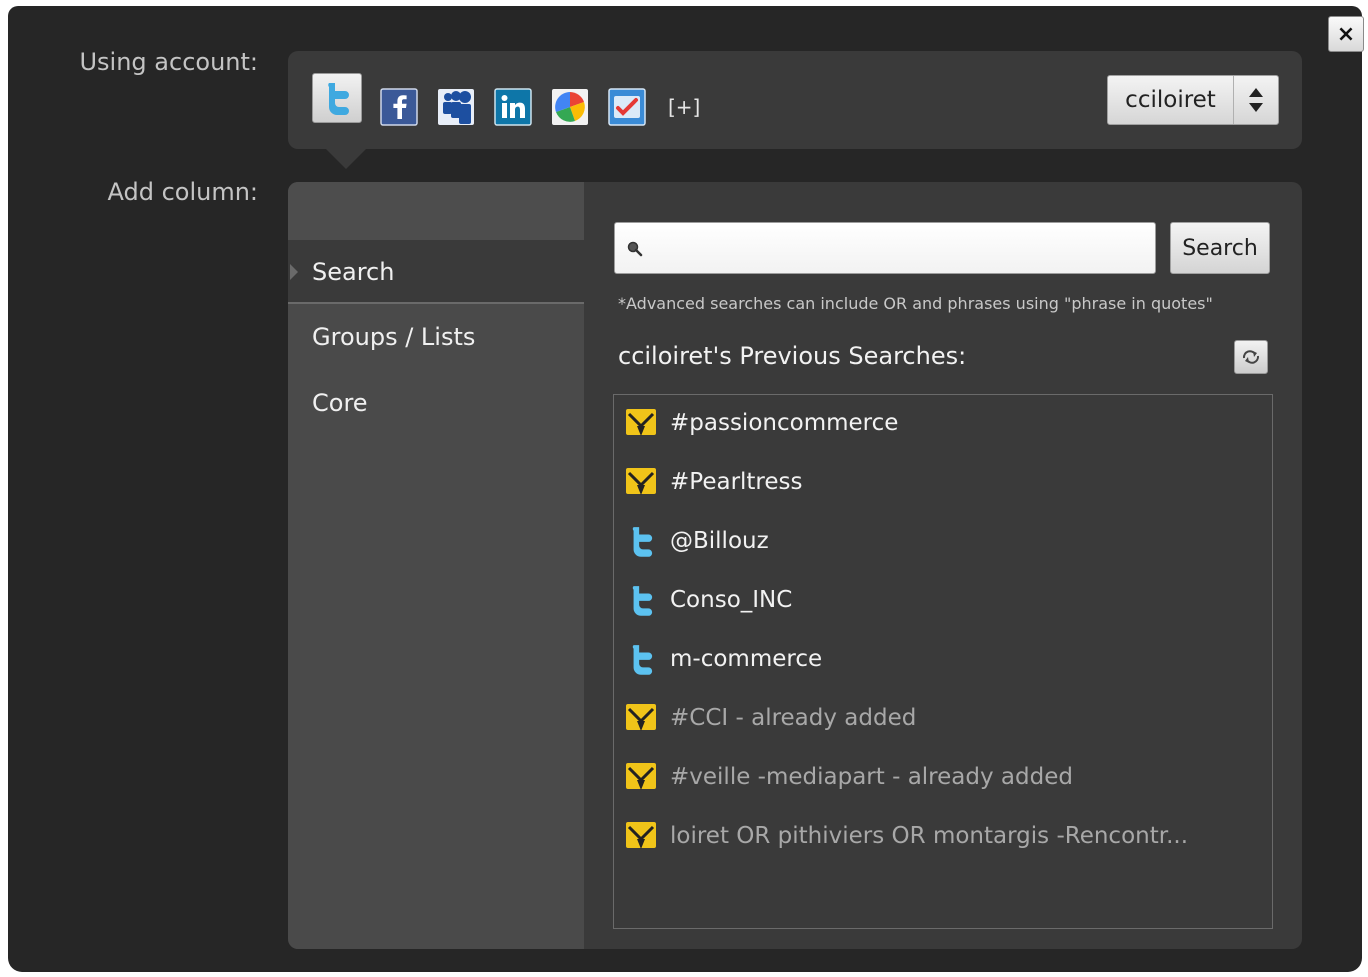 This screenshot has height=977, width=1368. Describe the element at coordinates (792, 356) in the screenshot. I see `previous-searches-title: cciloiret's Previous Searches:` at that location.